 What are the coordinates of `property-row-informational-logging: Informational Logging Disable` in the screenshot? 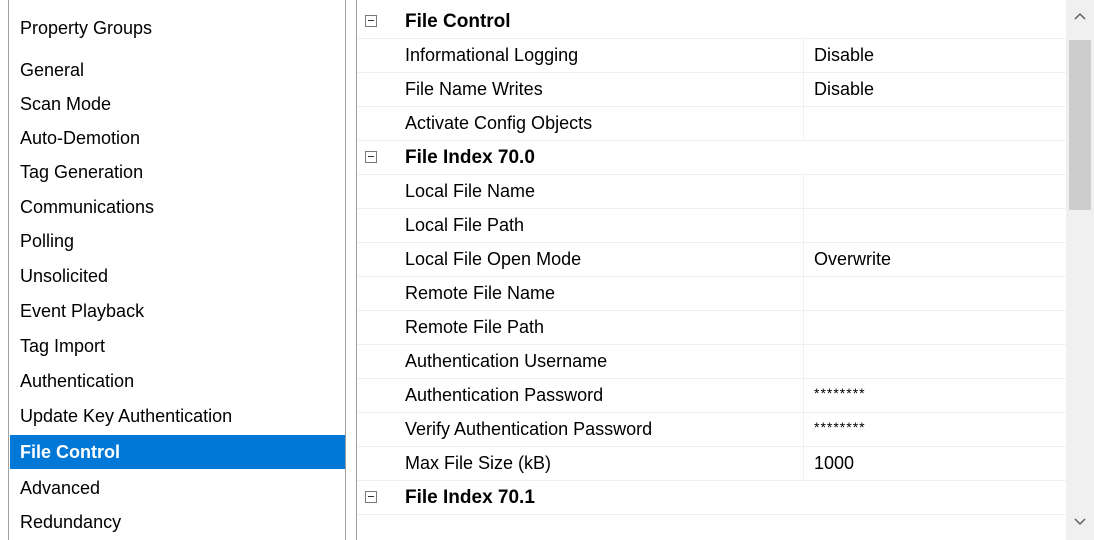 It's located at (711, 56).